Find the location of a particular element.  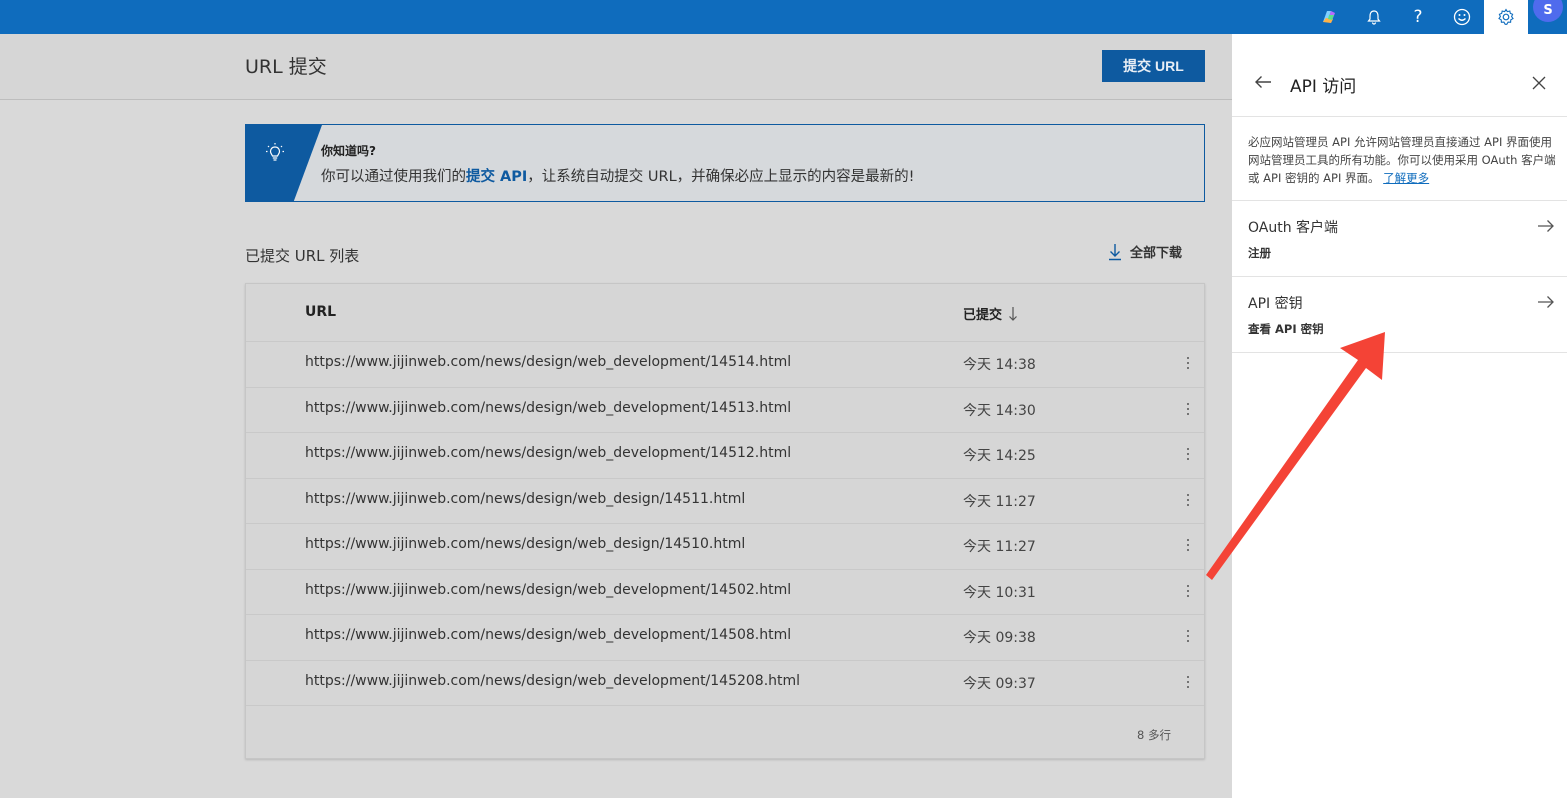

row-date: 今天 09:37 is located at coordinates (999, 683).